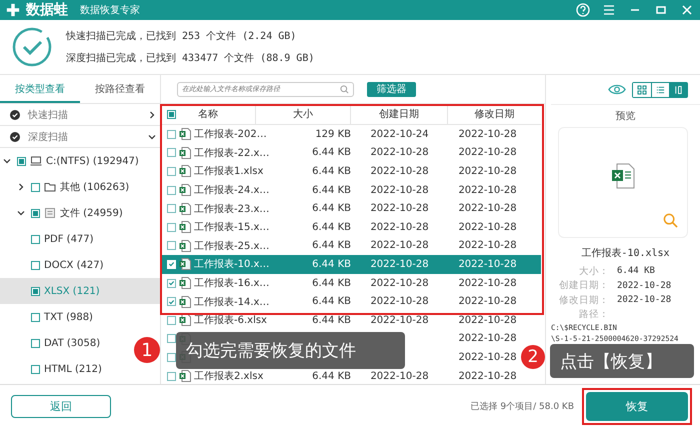  I want to click on scan-group-item: 深度扫描, so click(80, 137).